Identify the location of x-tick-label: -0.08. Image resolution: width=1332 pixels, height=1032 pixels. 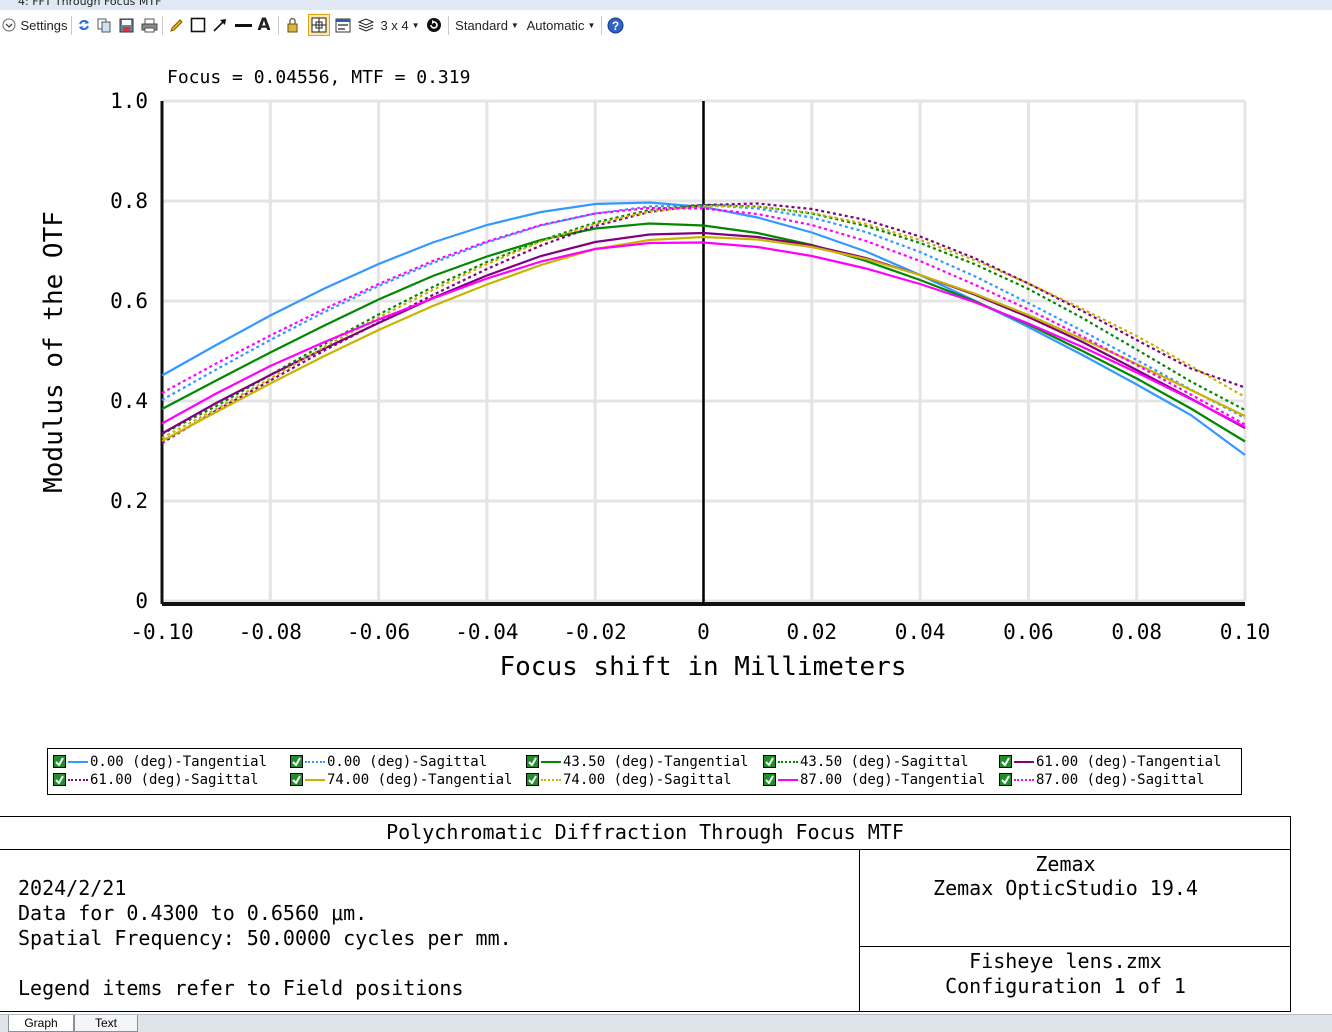
(270, 632).